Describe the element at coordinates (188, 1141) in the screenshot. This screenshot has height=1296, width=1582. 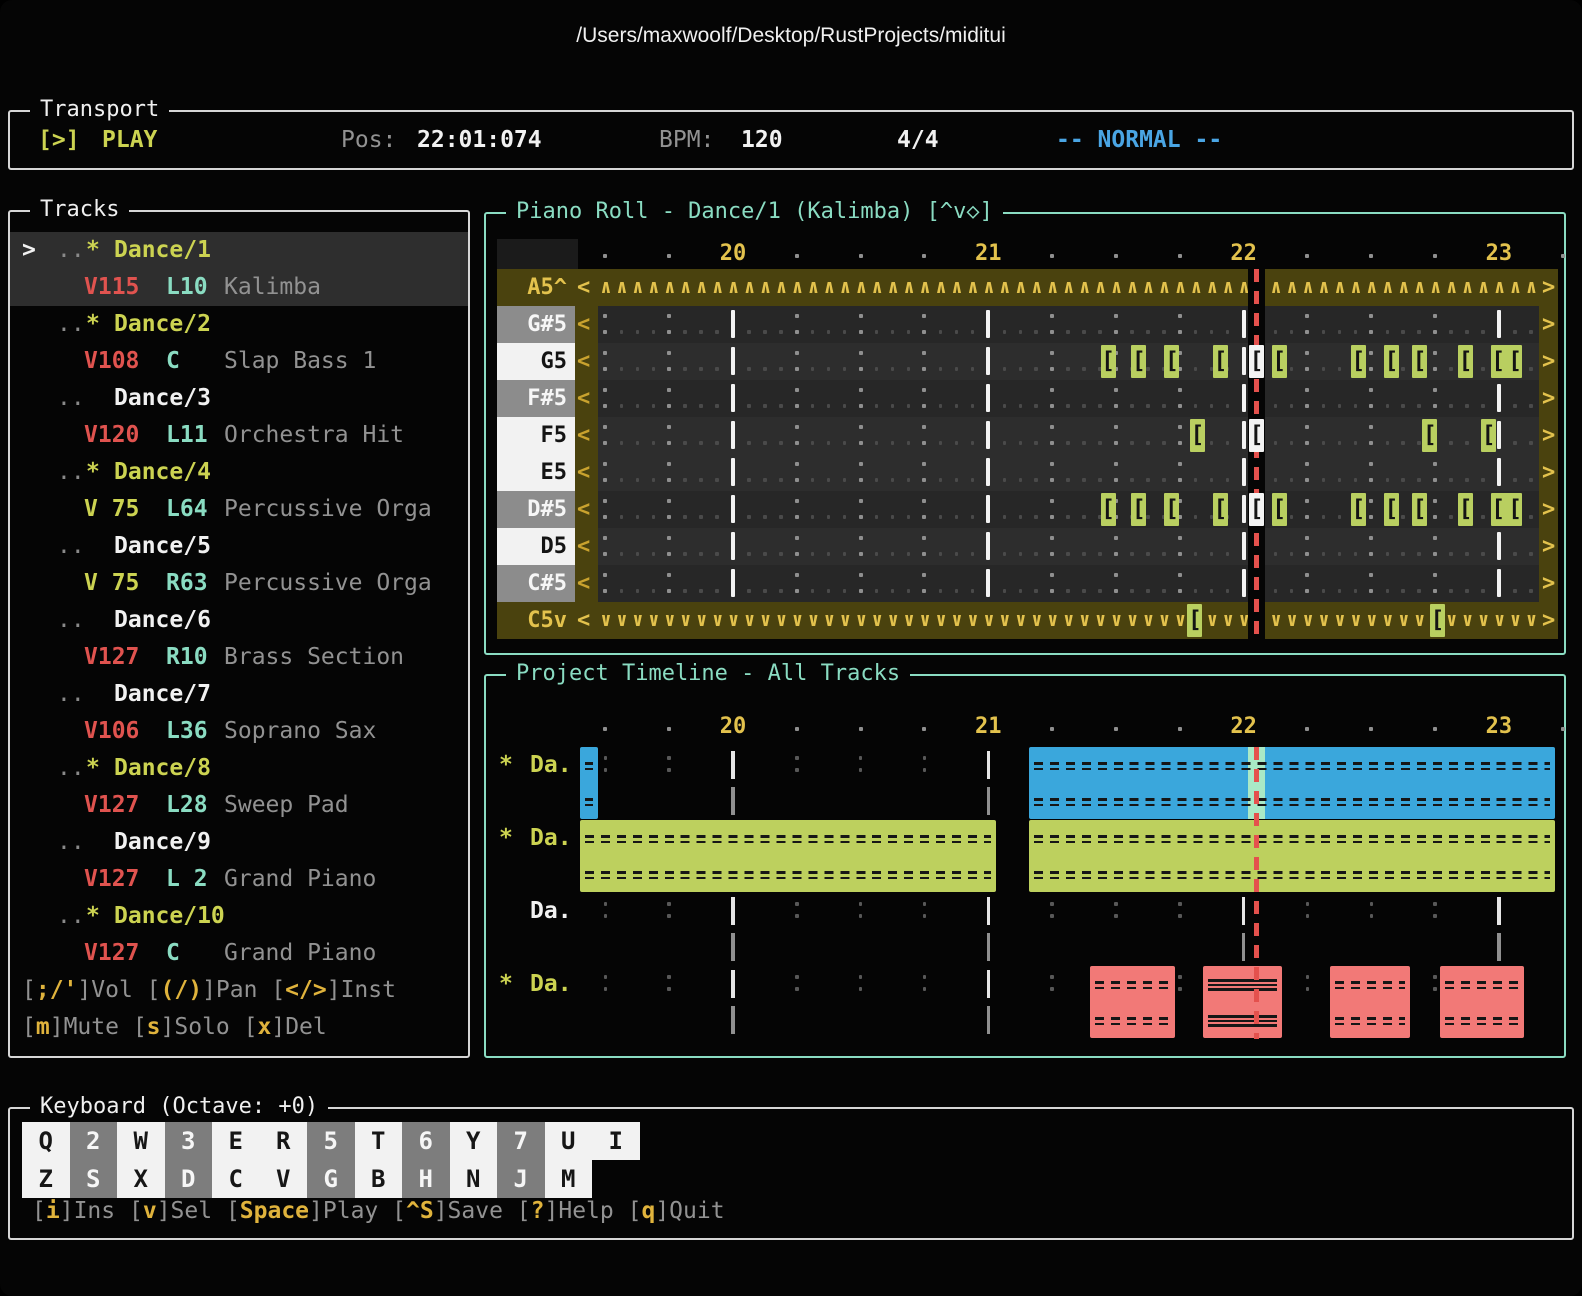
I see `key-3: 3` at that location.